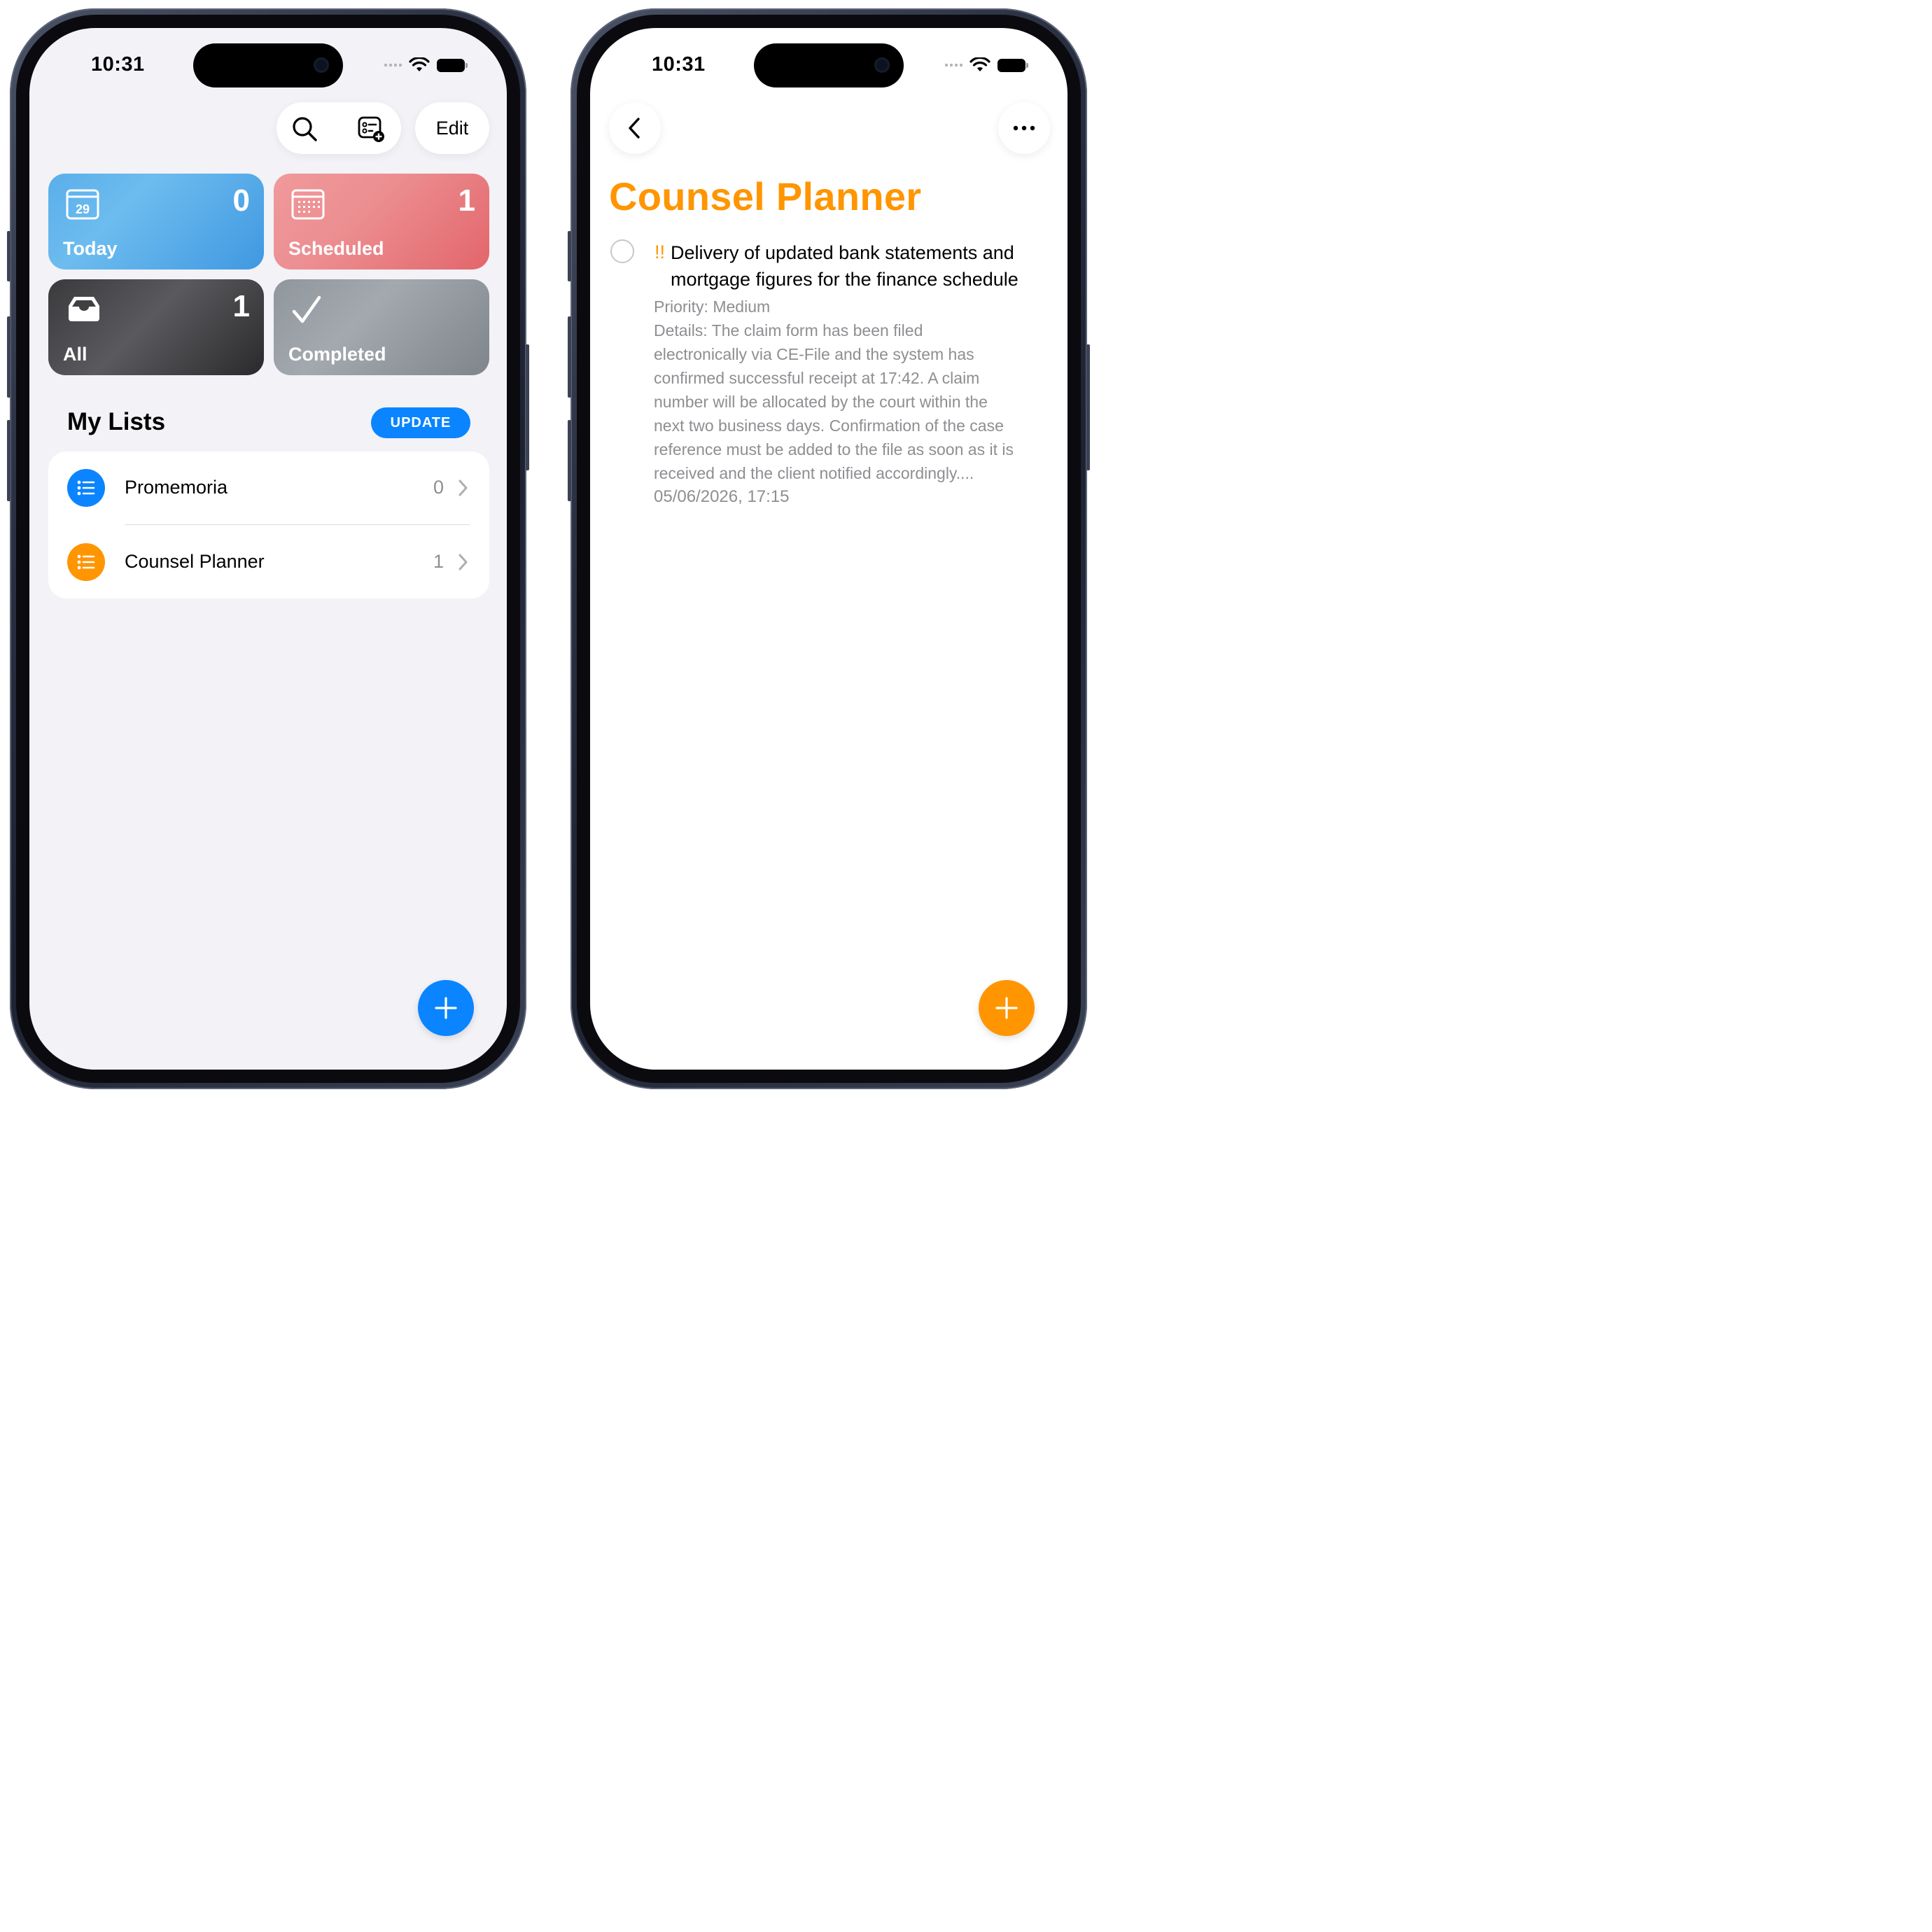  I want to click on task-details-line: Details: The claim form has been filed, so click(788, 330).